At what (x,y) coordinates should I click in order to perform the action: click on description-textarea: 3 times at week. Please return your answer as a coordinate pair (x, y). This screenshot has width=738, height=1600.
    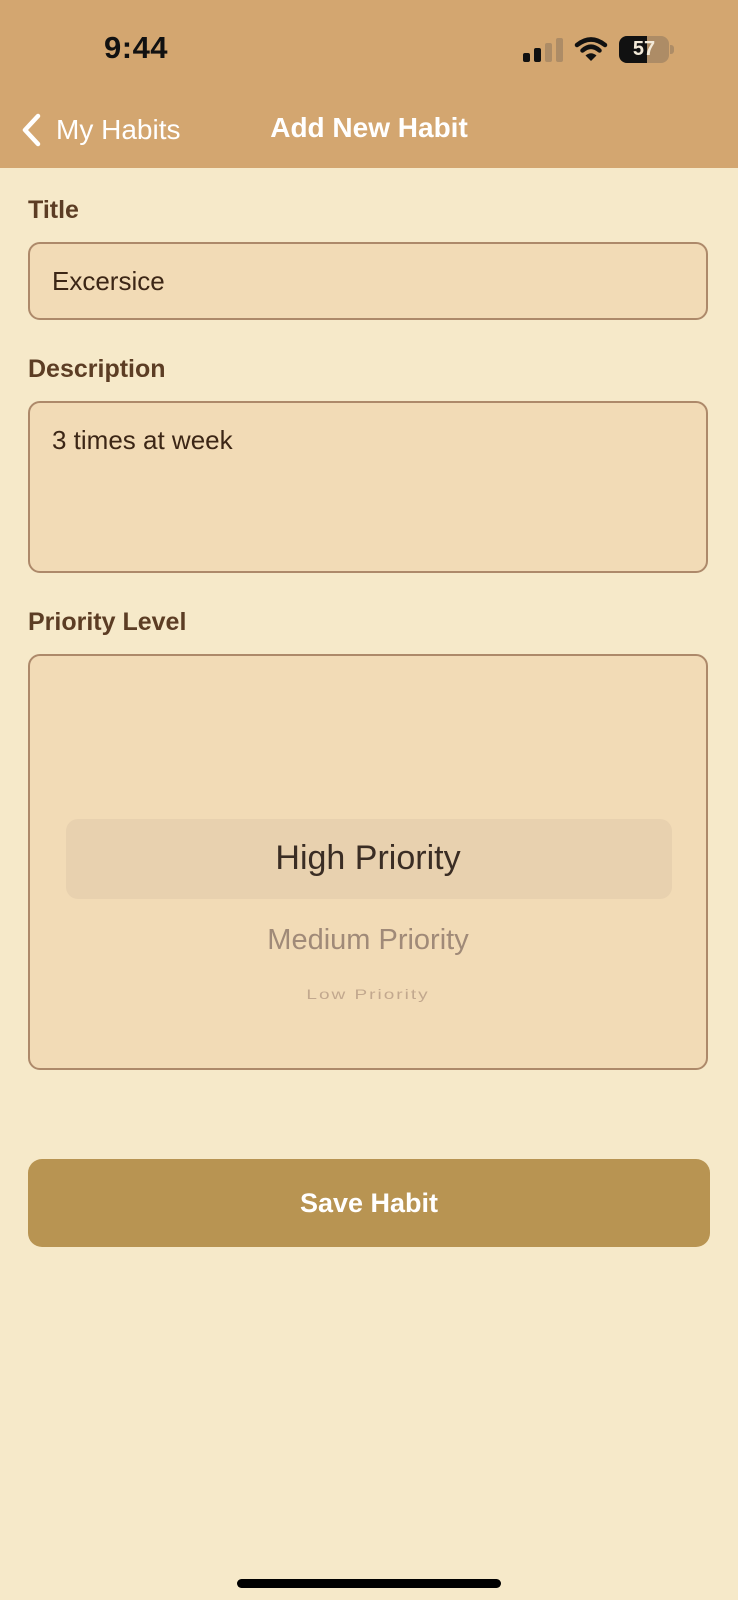
    Looking at the image, I should click on (368, 487).